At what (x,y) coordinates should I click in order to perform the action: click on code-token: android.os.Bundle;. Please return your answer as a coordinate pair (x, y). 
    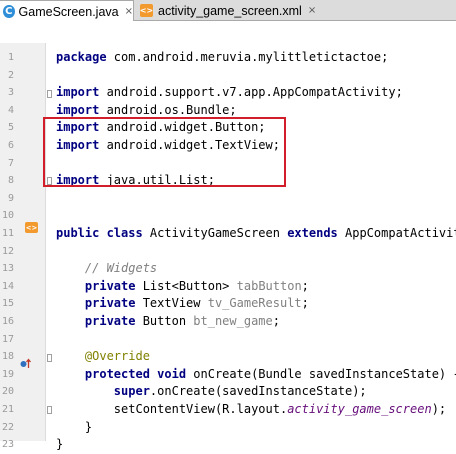
    Looking at the image, I should click on (168, 109).